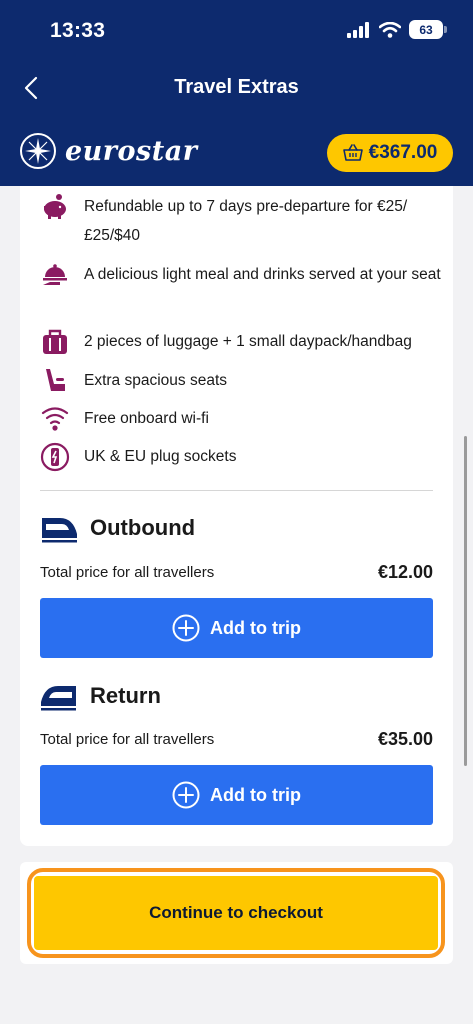 The image size is (473, 1024). What do you see at coordinates (352, 152) in the screenshot?
I see `basket-icon` at bounding box center [352, 152].